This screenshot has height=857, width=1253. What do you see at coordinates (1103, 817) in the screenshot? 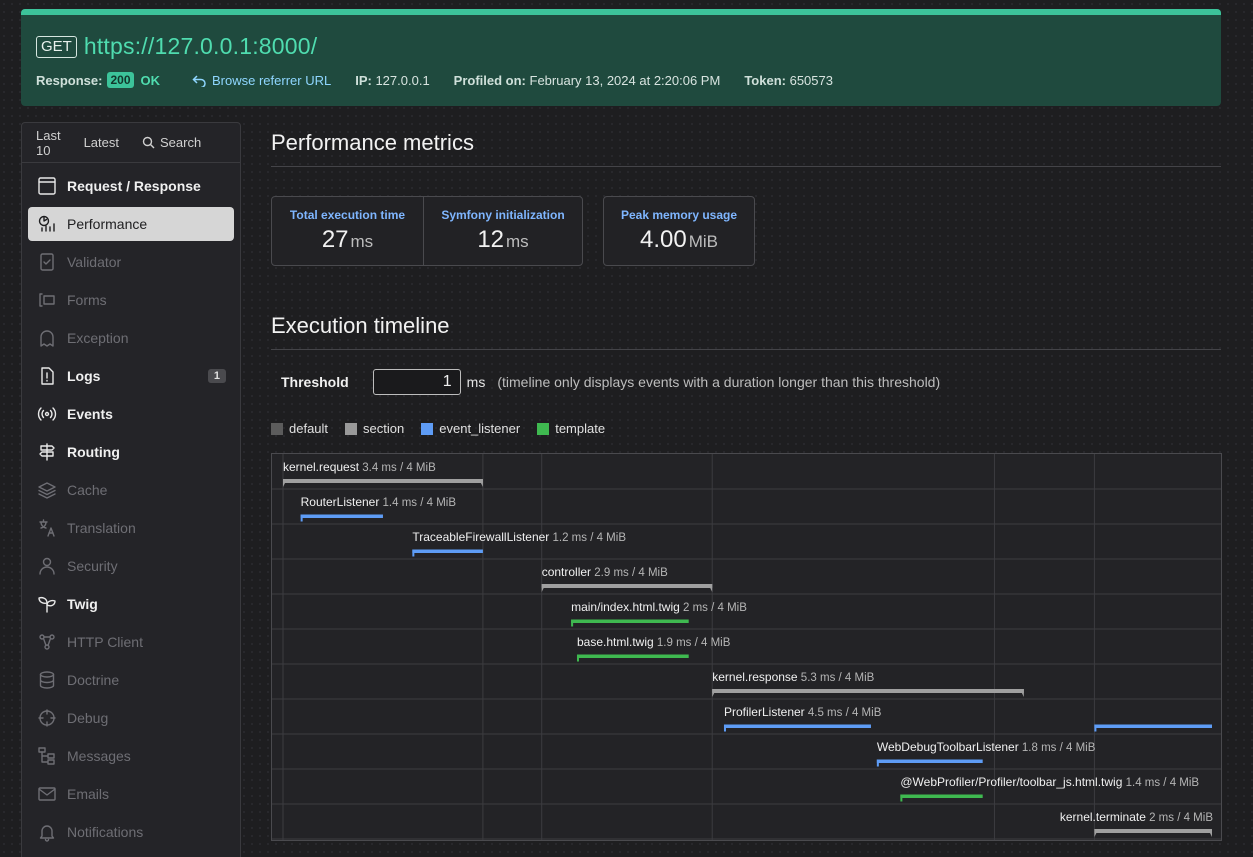
I see `timeline-event-name: kernel.terminate` at bounding box center [1103, 817].